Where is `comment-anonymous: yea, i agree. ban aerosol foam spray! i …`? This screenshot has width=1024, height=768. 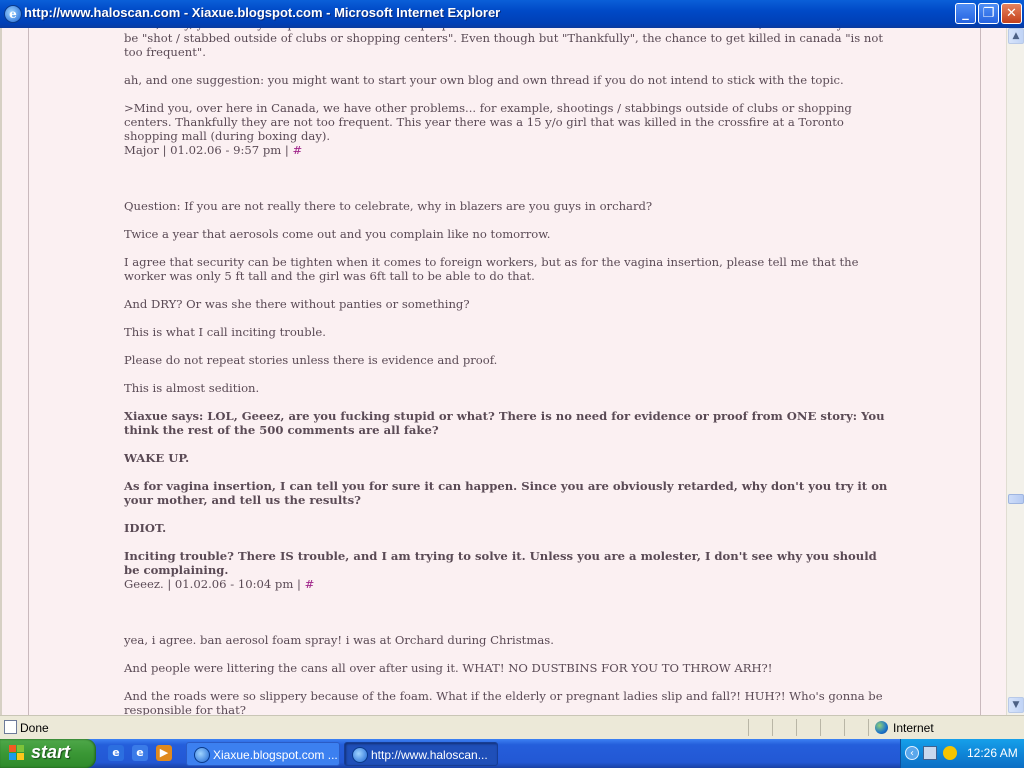 comment-anonymous: yea, i agree. ban aerosol foam spray! i … is located at coordinates (509, 674).